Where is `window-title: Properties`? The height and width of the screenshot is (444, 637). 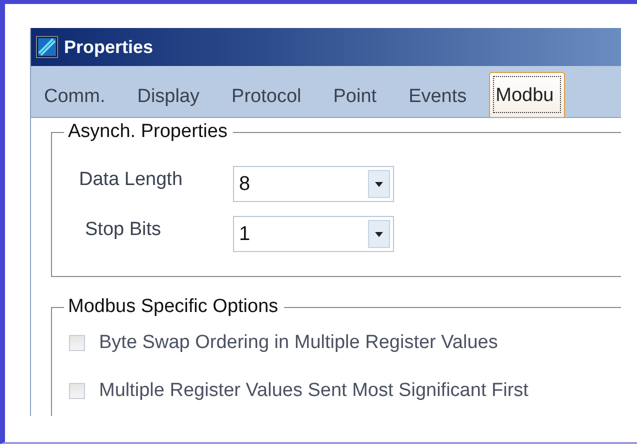 window-title: Properties is located at coordinates (109, 47).